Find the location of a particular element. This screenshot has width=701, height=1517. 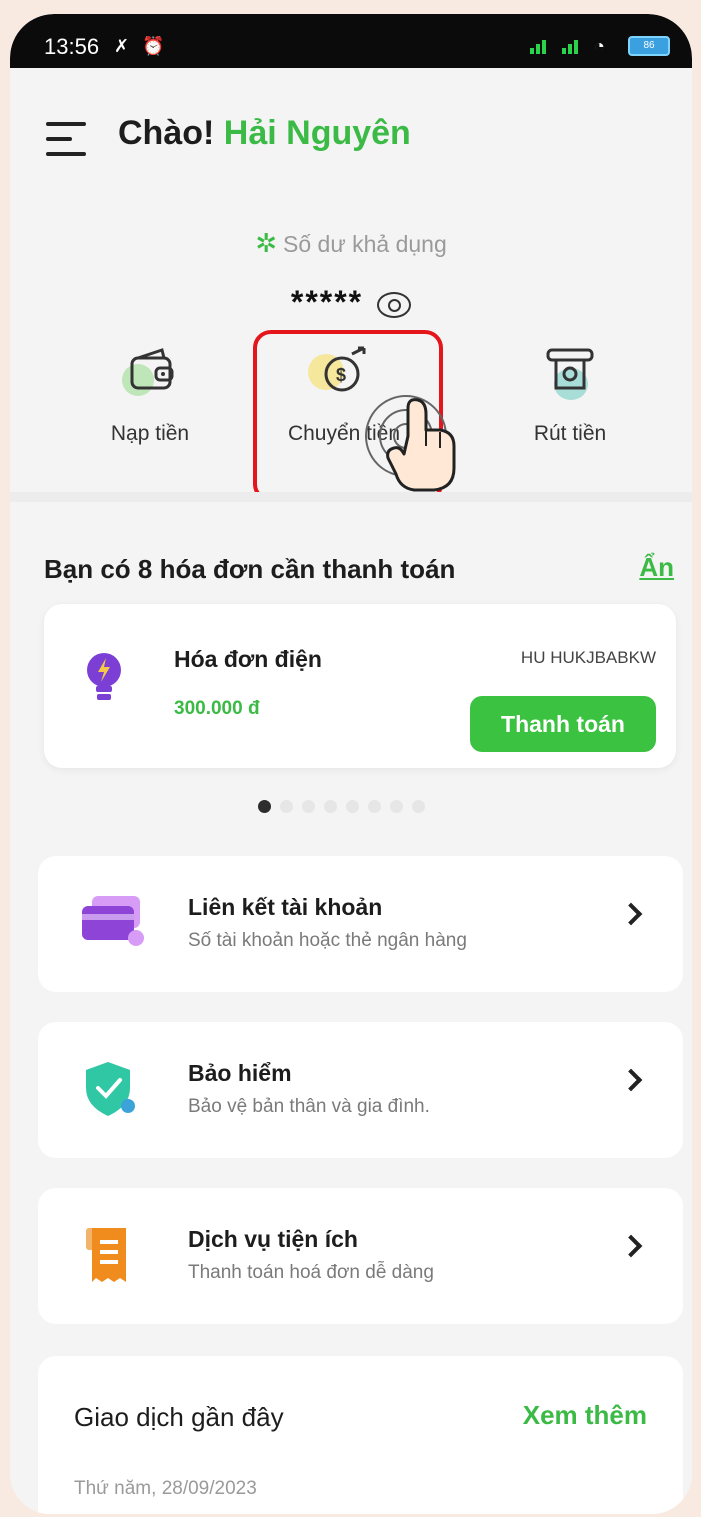

hamburger-menu-icon is located at coordinates (66, 139).